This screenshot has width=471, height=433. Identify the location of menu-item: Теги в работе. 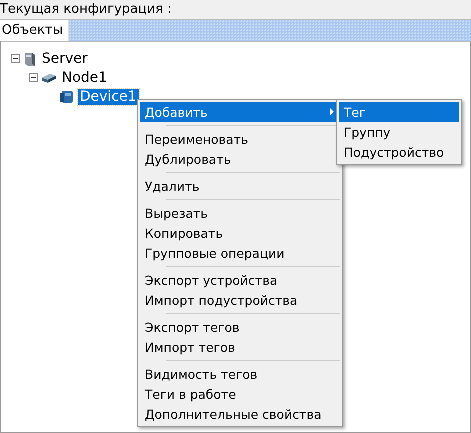
(240, 394).